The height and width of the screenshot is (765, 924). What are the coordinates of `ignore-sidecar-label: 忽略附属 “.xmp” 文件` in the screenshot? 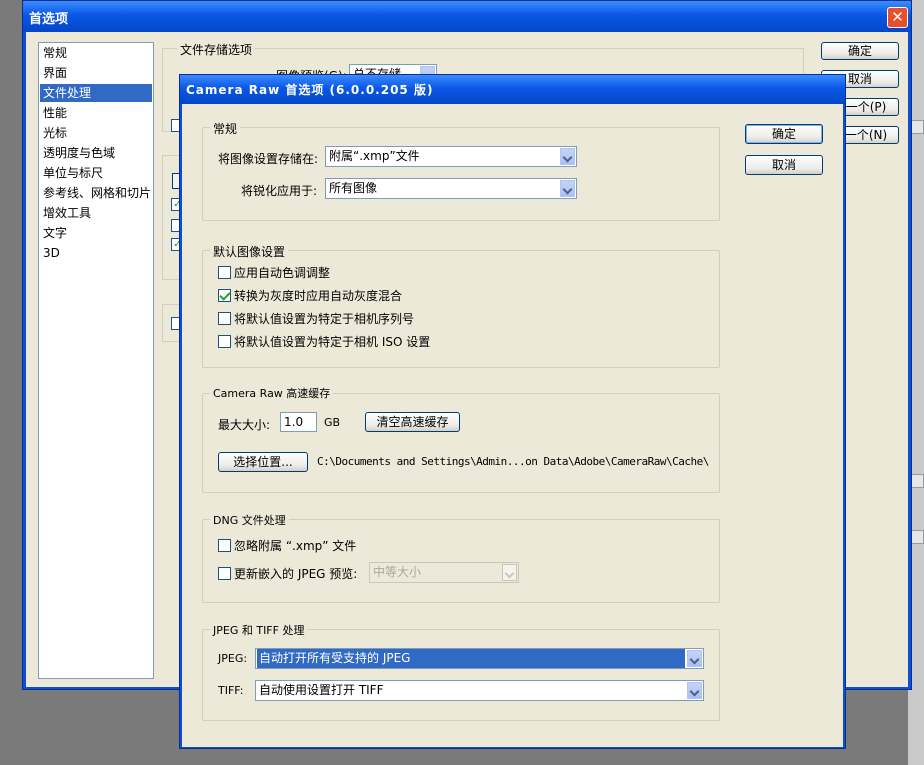 It's located at (295, 546).